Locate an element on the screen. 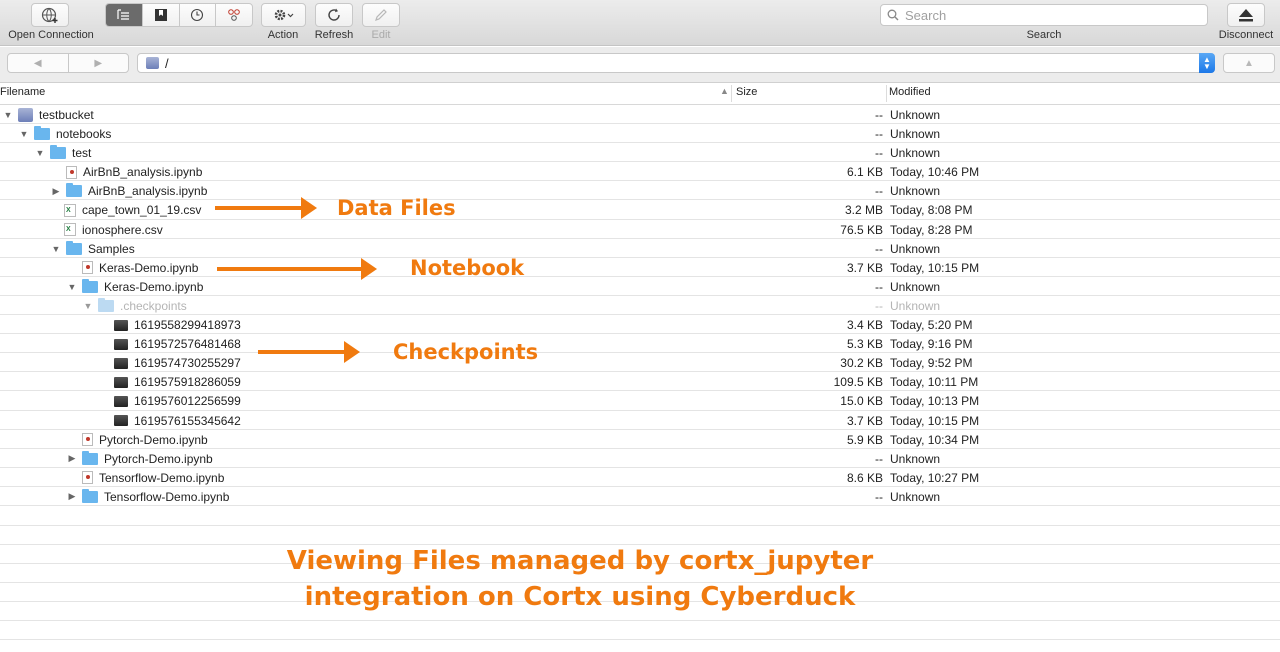  search-field is located at coordinates (1044, 15).